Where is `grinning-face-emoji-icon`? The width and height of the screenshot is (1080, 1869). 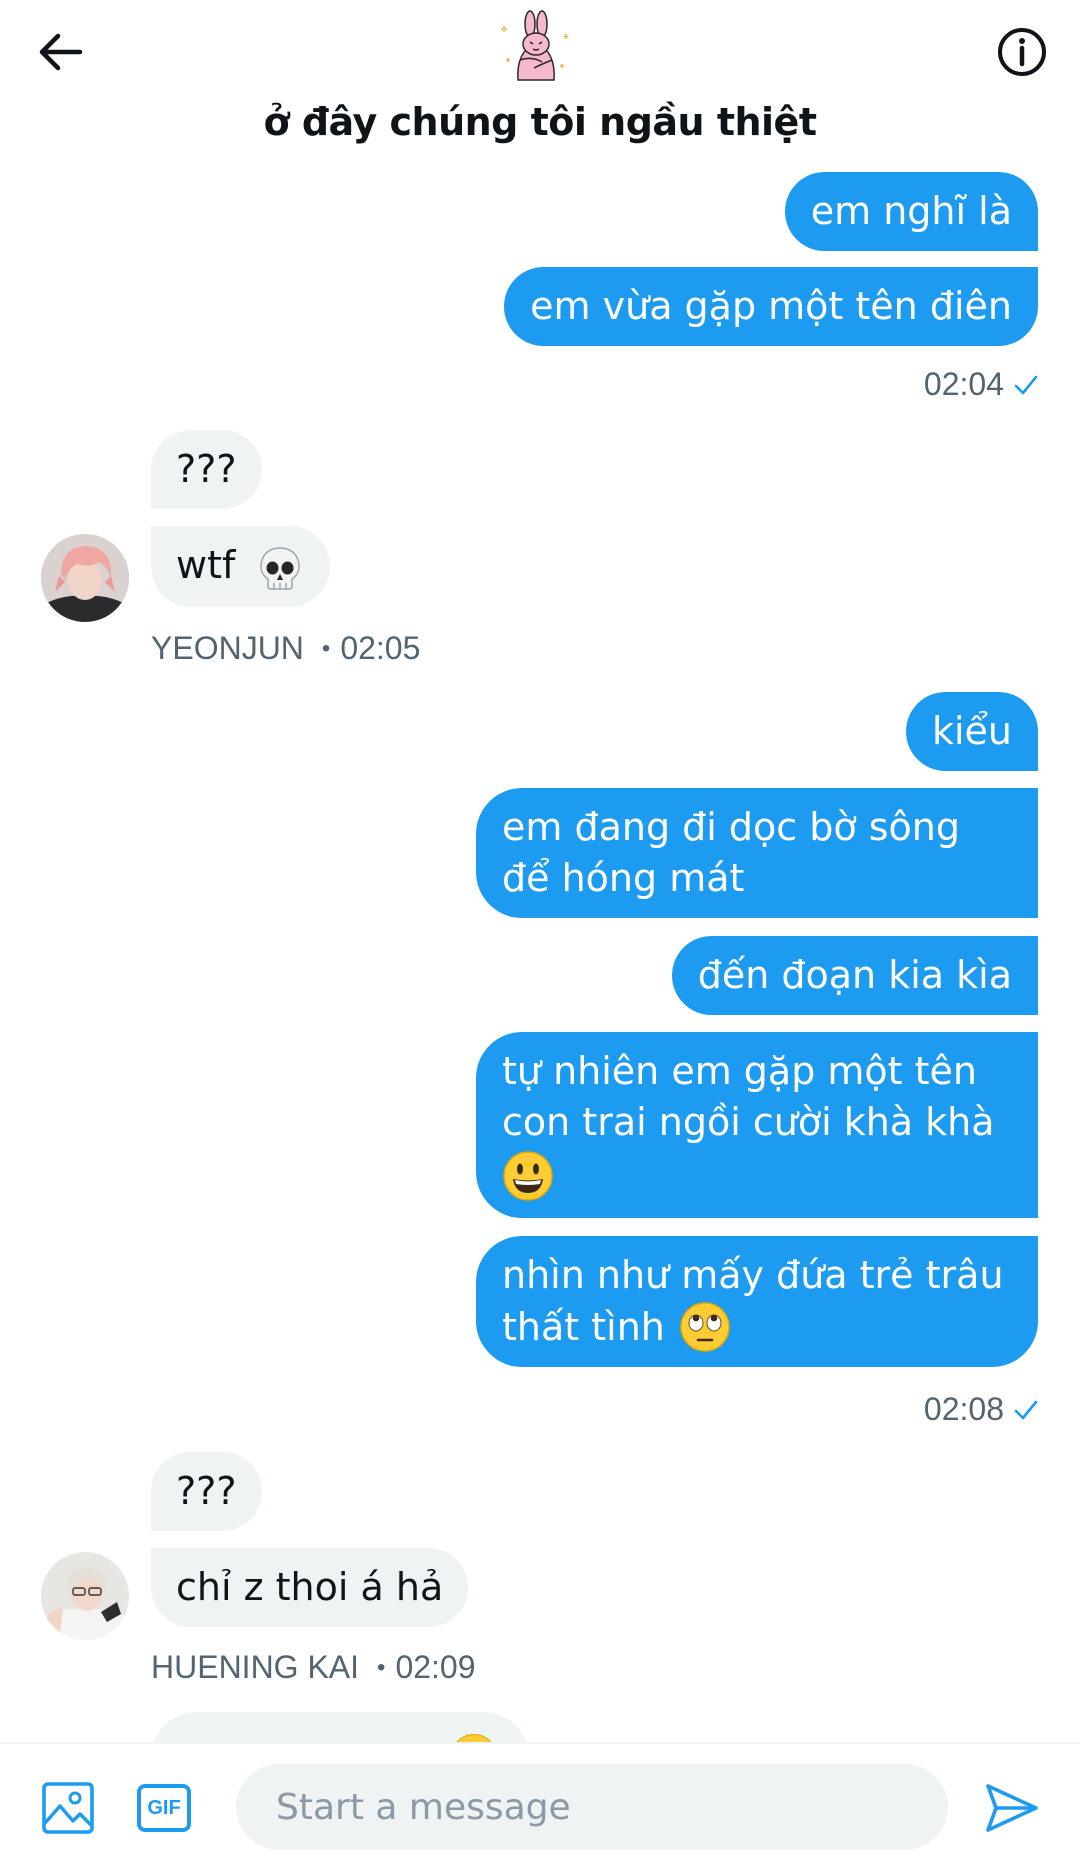 grinning-face-emoji-icon is located at coordinates (528, 1176).